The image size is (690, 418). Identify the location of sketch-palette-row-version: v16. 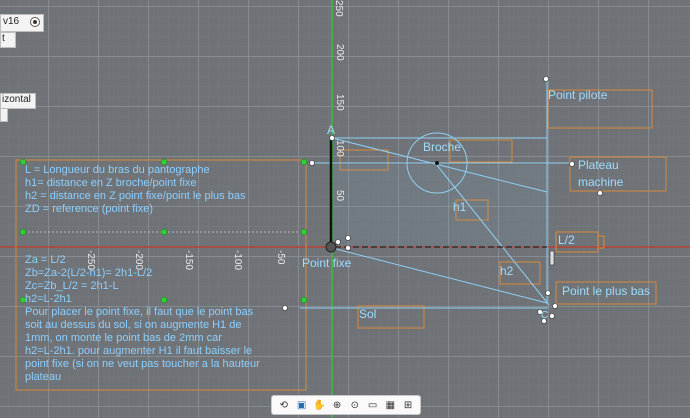
(22, 23).